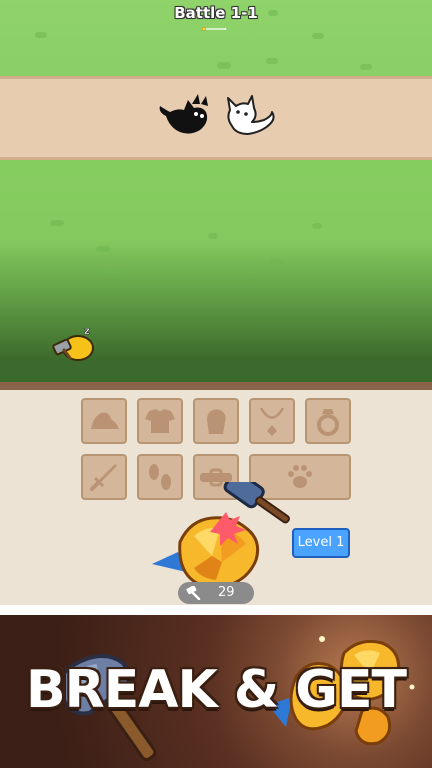  I want to click on hammer-count-value: 29, so click(226, 592).